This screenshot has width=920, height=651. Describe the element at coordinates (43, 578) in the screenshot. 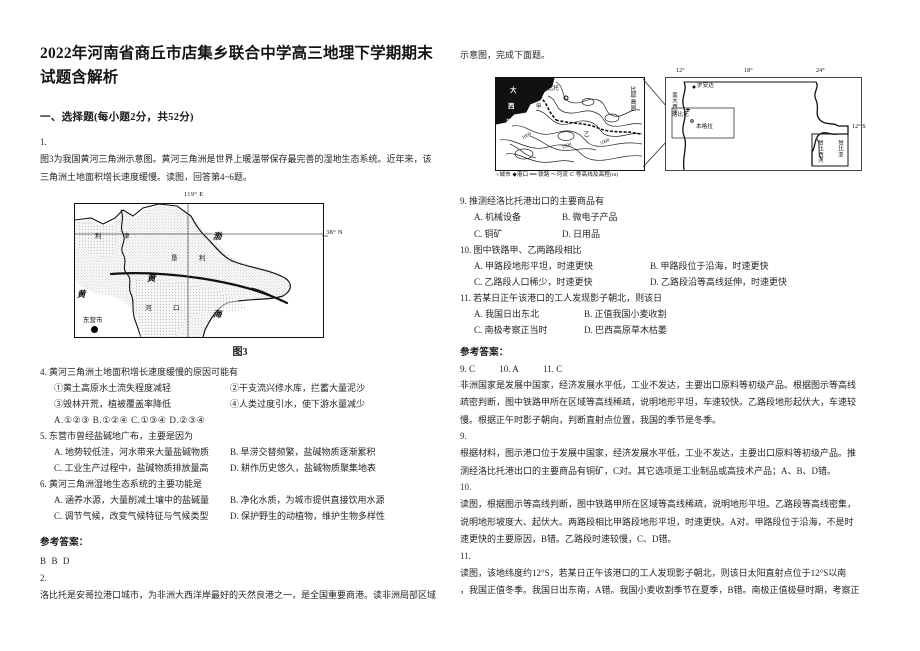

I see `item-2-number: 2.` at that location.